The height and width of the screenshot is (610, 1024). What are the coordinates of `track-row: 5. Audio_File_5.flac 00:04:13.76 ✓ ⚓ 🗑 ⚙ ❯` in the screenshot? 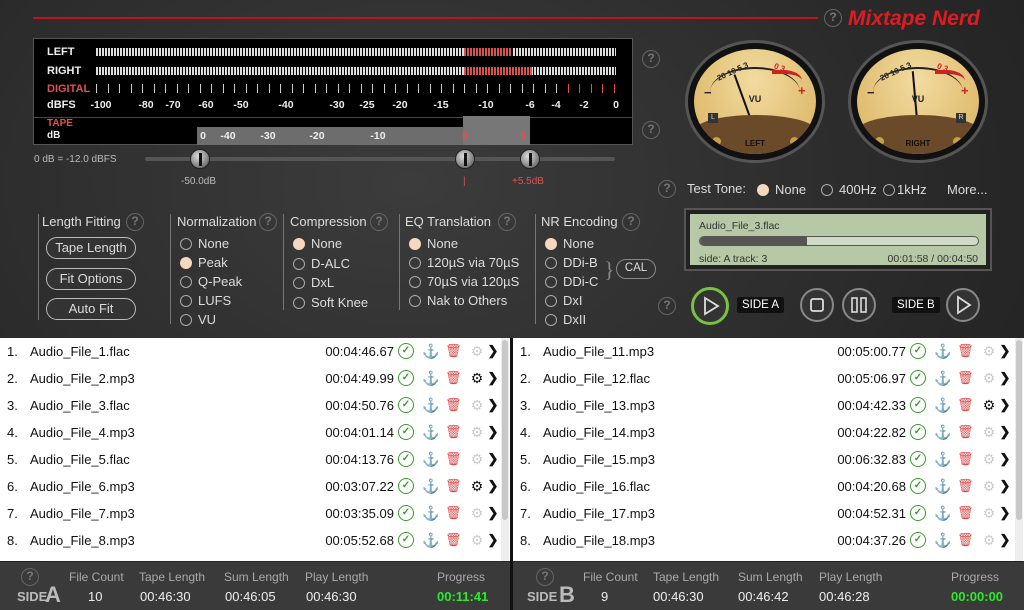 It's located at (250, 459).